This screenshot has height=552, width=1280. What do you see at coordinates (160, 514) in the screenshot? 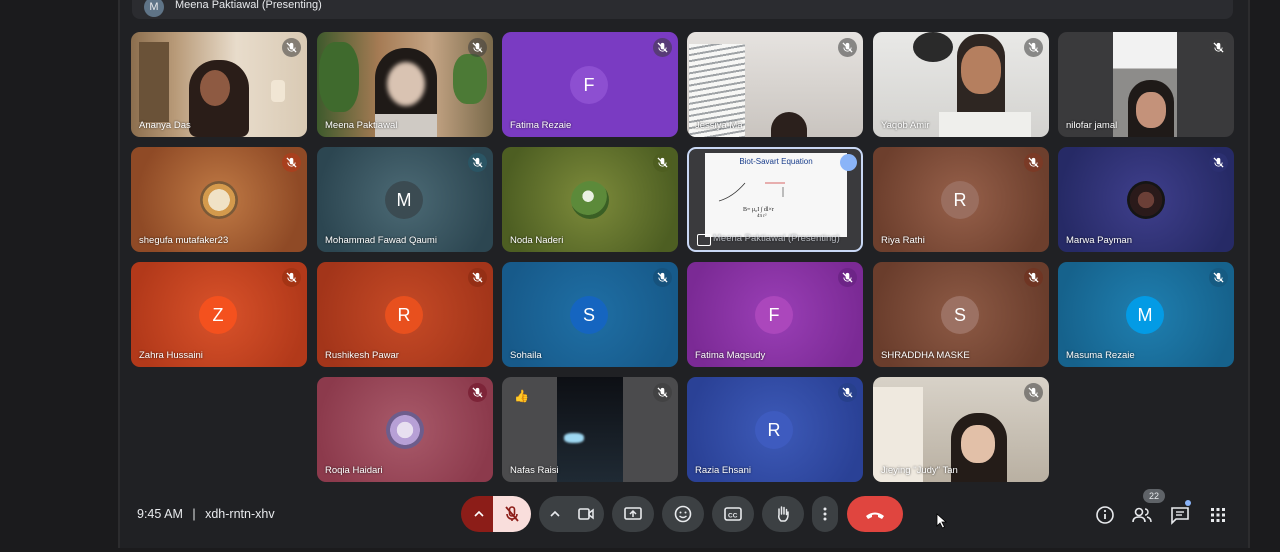
I see `meeting-time: 9:45 AM` at bounding box center [160, 514].